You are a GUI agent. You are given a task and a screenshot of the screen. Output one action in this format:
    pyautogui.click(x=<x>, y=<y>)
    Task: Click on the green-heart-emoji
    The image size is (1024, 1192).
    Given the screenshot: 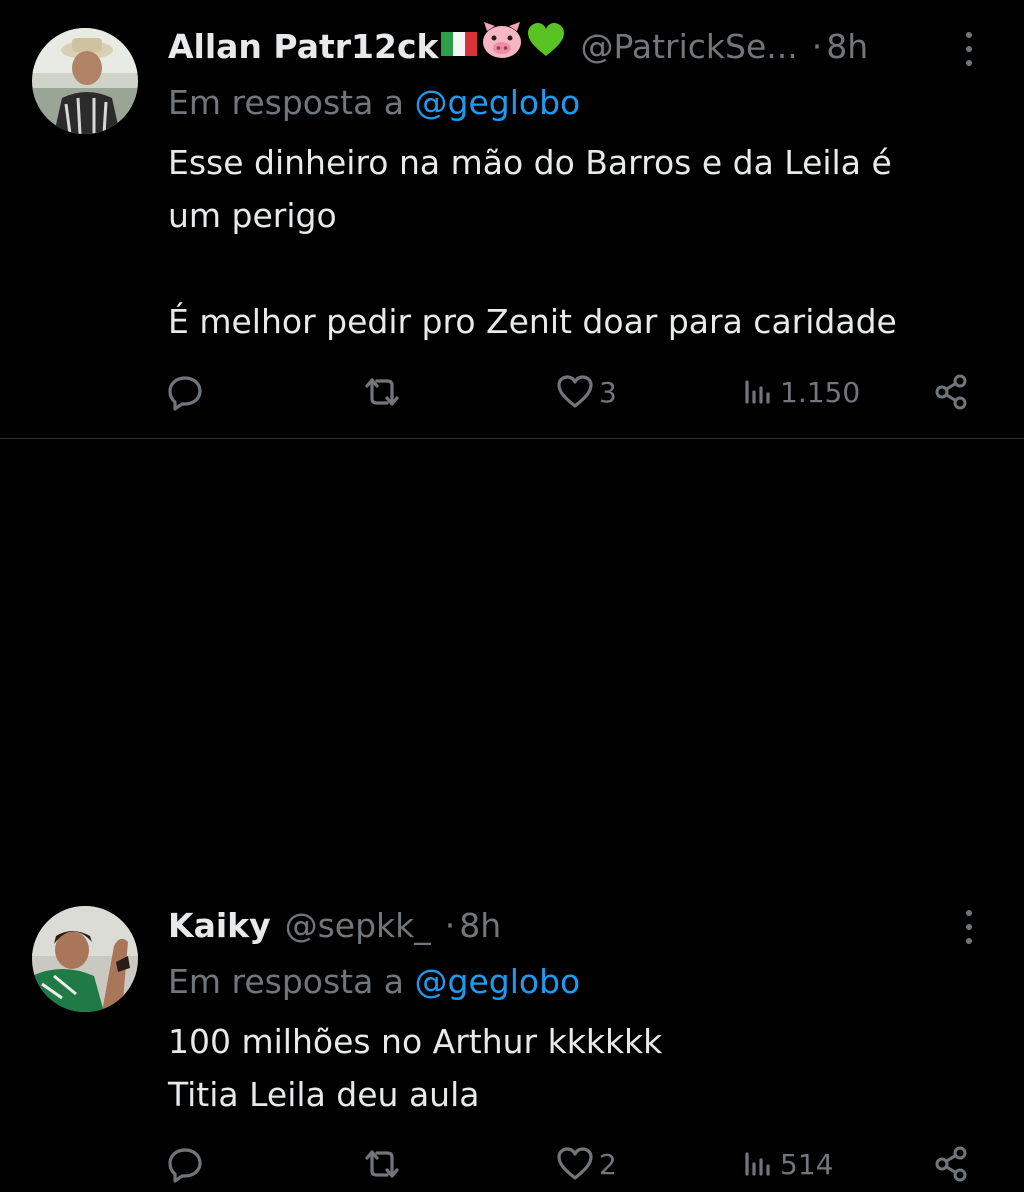 What is the action you would take?
    pyautogui.click(x=546, y=47)
    